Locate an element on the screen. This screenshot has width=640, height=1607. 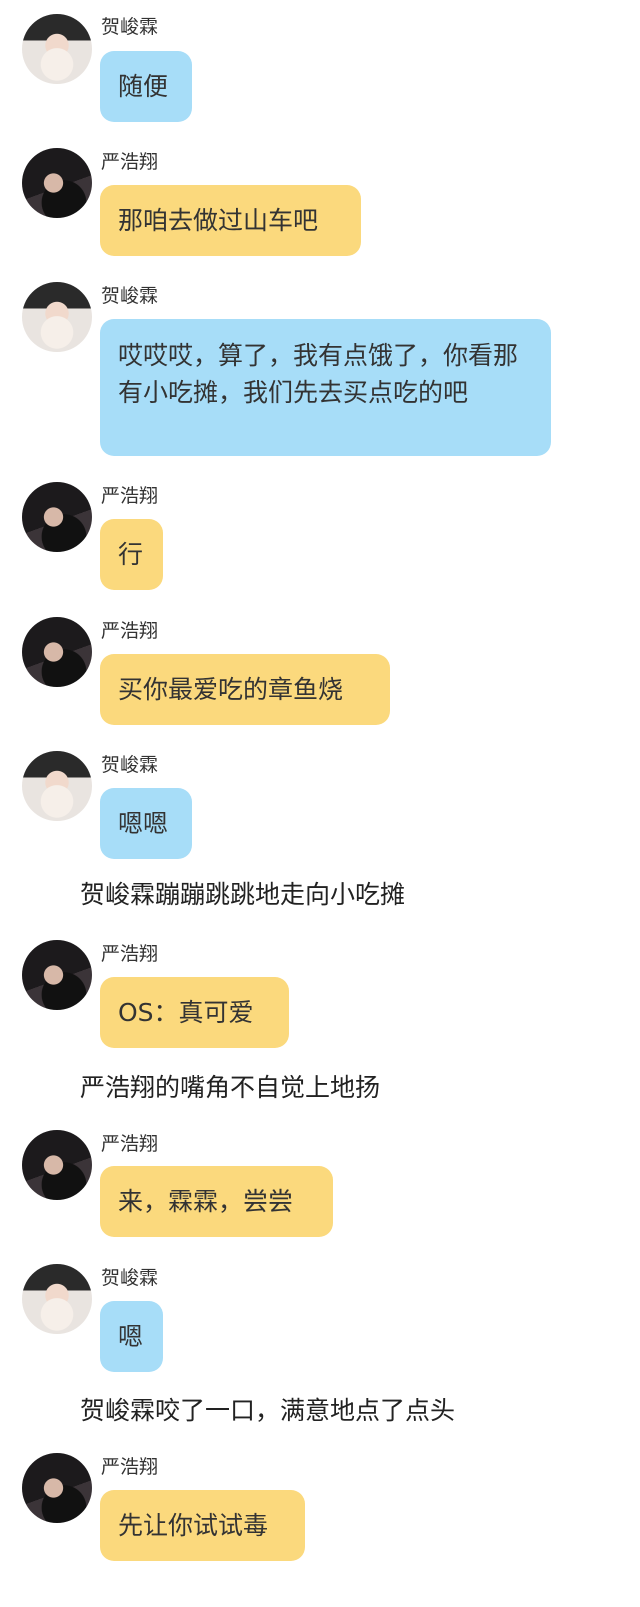
message-bubble: 买你最爱吃的章鱼烧 is located at coordinates (245, 689).